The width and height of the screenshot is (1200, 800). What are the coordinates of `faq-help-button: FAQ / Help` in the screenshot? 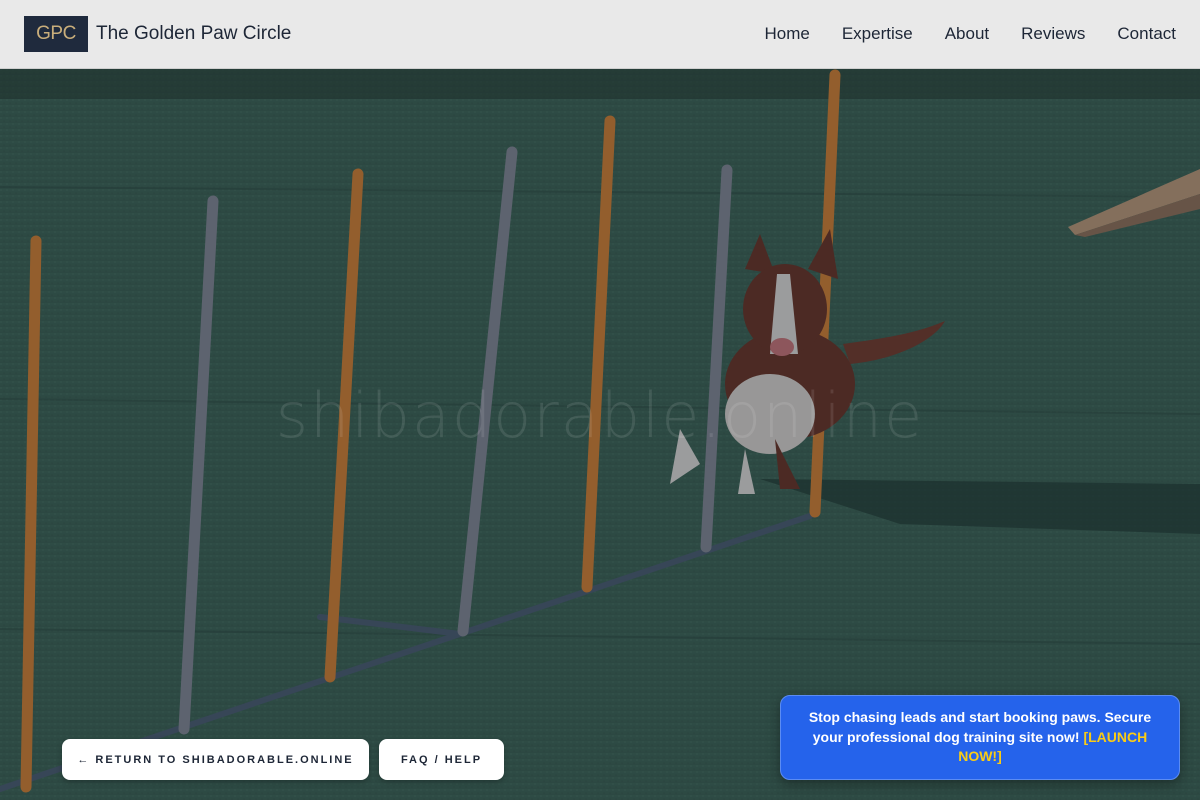 It's located at (441, 759).